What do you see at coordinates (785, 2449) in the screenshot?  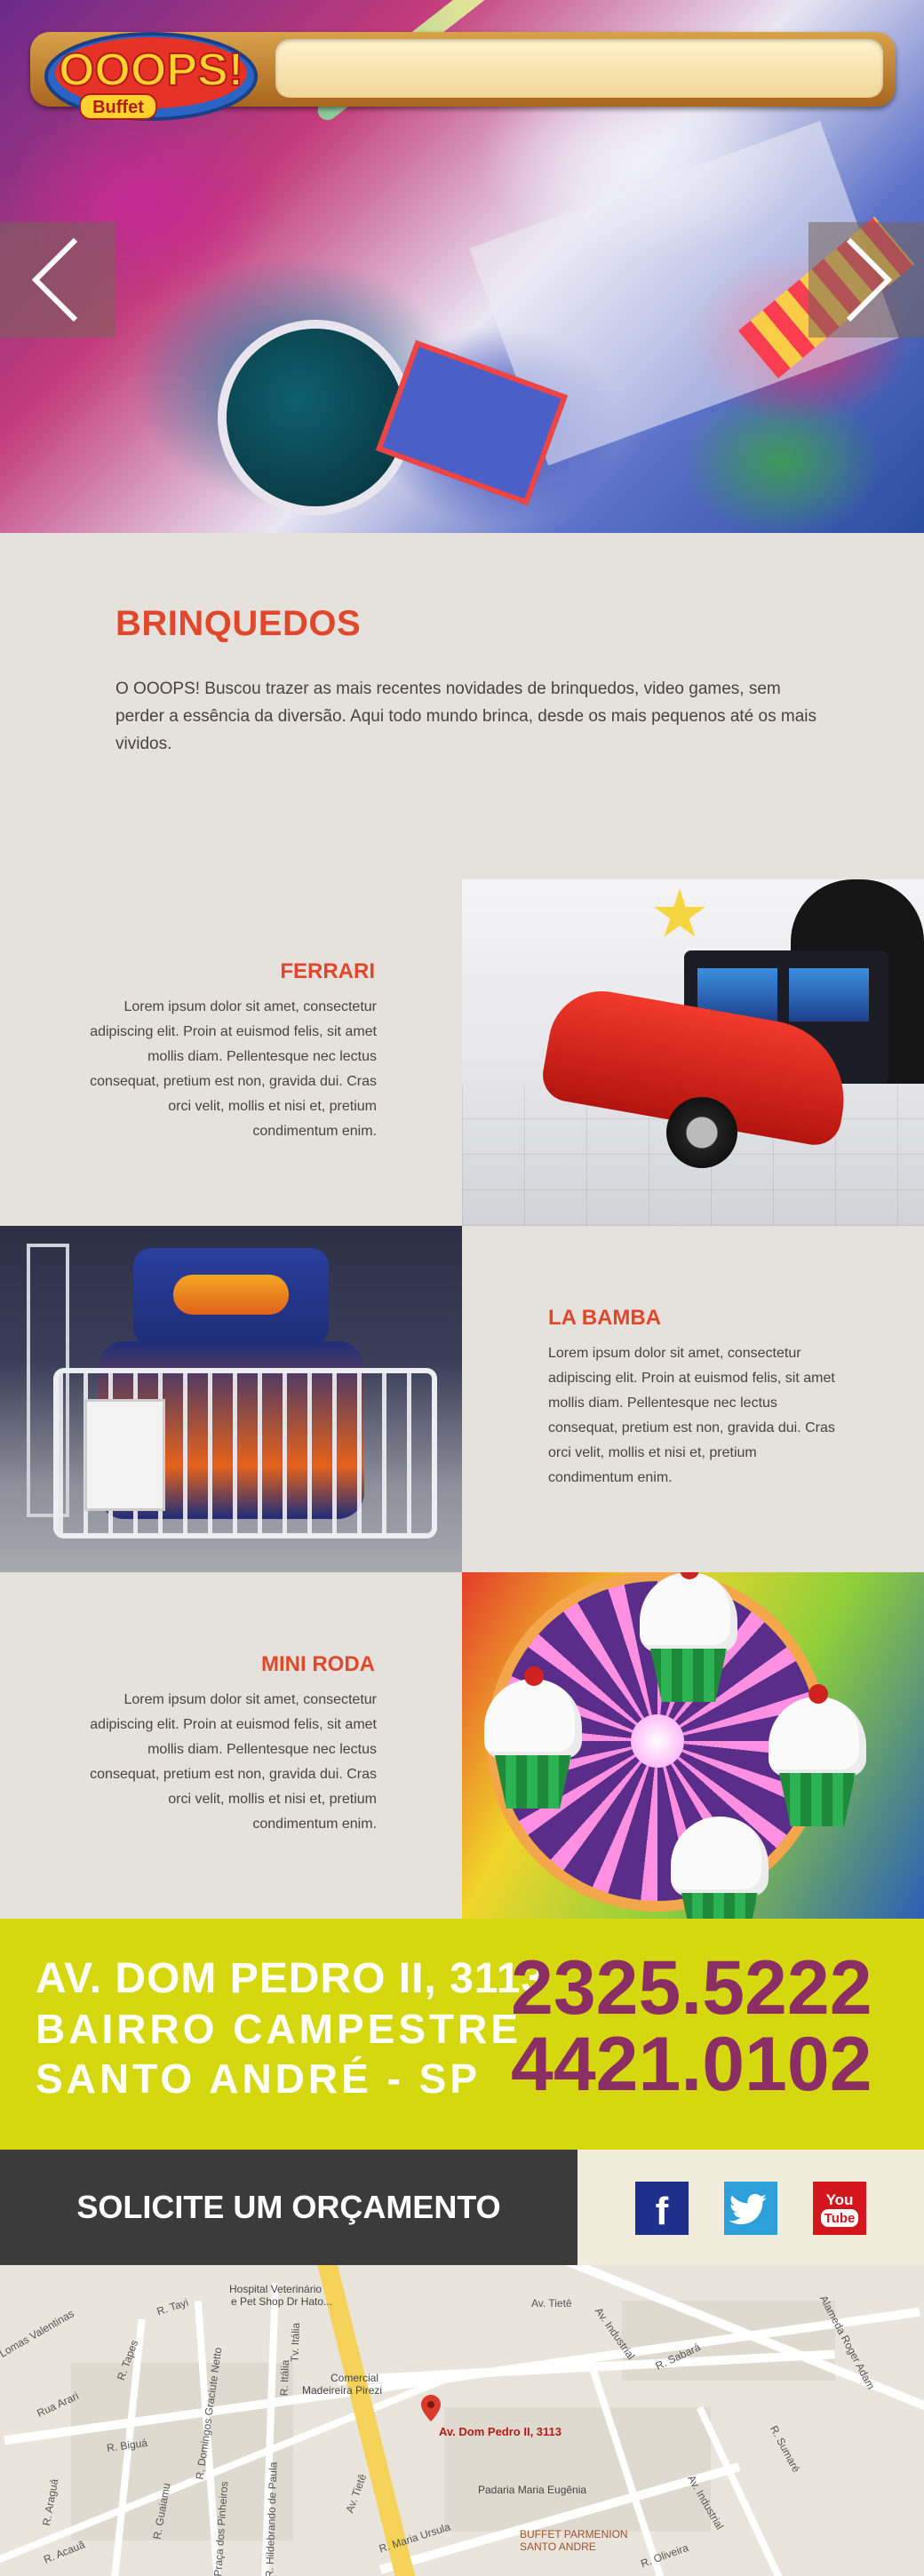 I see `map-label: R. Sumaré` at bounding box center [785, 2449].